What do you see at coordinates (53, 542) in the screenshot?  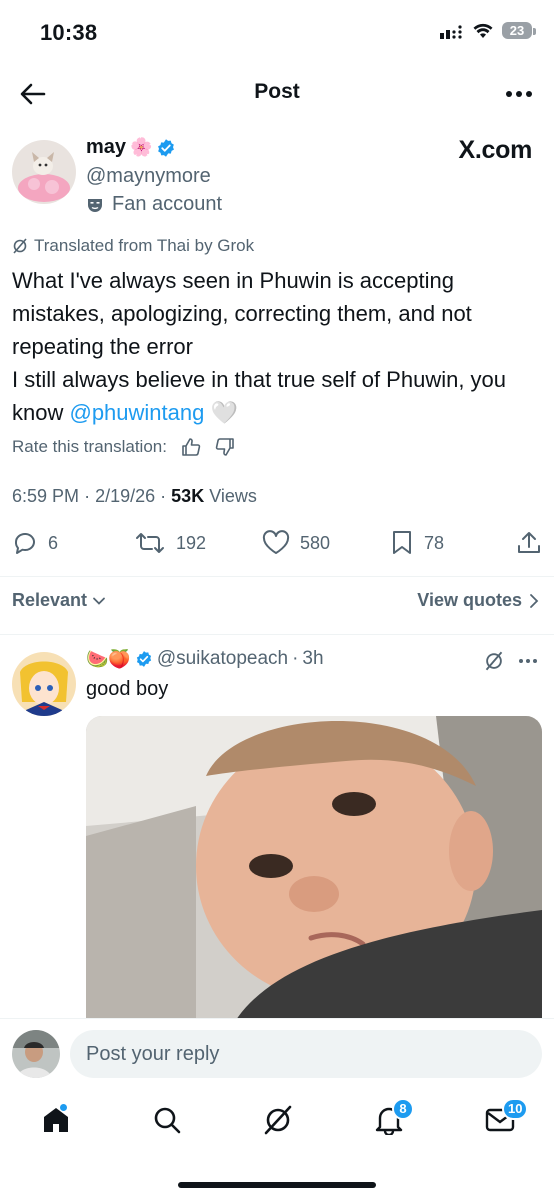 I see `reply-count: 6` at bounding box center [53, 542].